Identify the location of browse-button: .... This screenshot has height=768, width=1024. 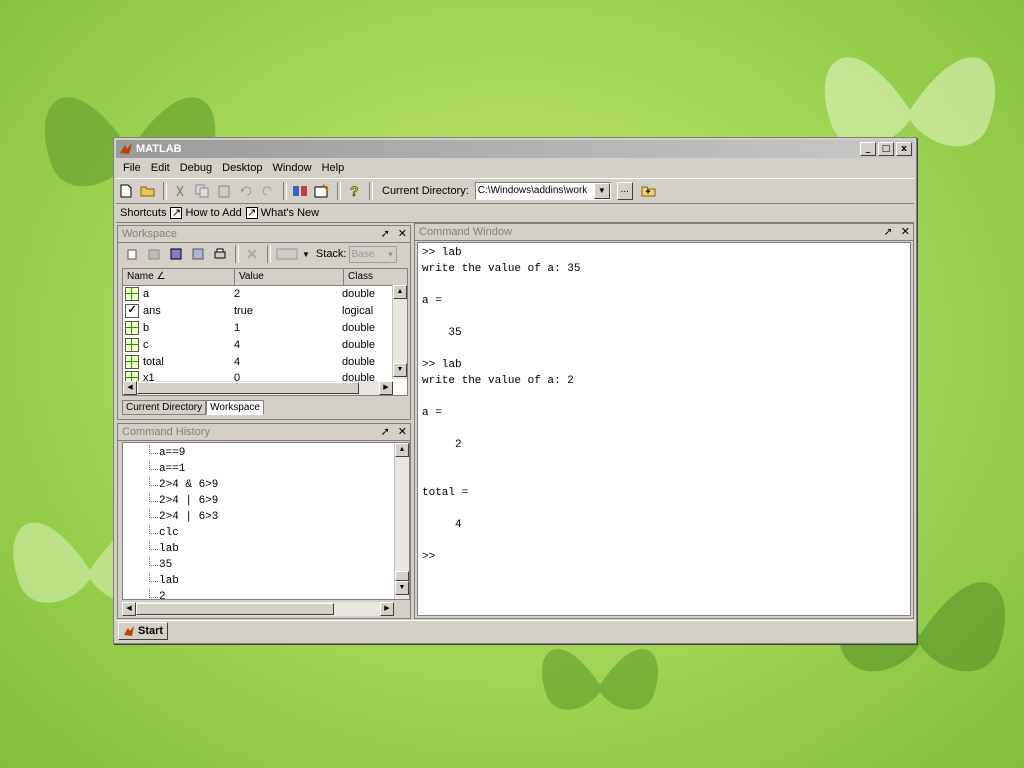
(624, 191).